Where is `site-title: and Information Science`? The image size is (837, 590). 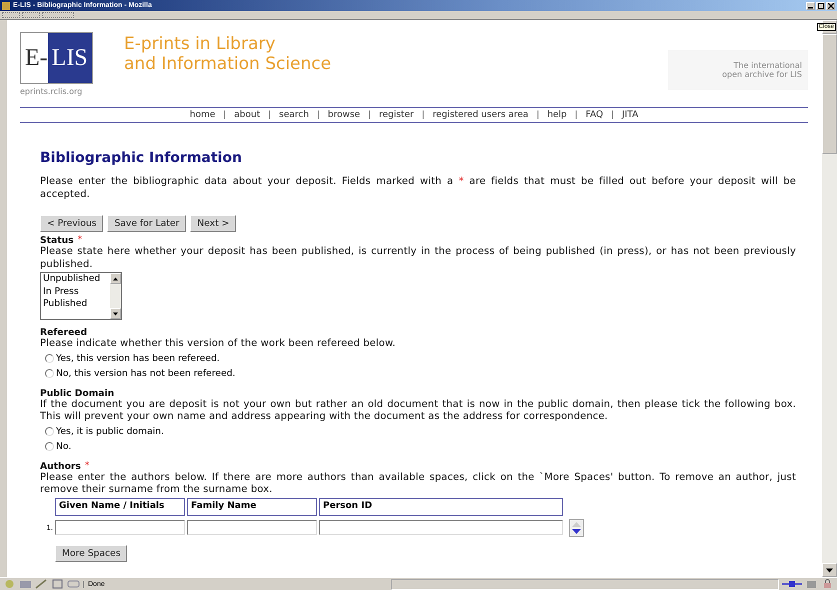
site-title: and Information Science is located at coordinates (228, 64).